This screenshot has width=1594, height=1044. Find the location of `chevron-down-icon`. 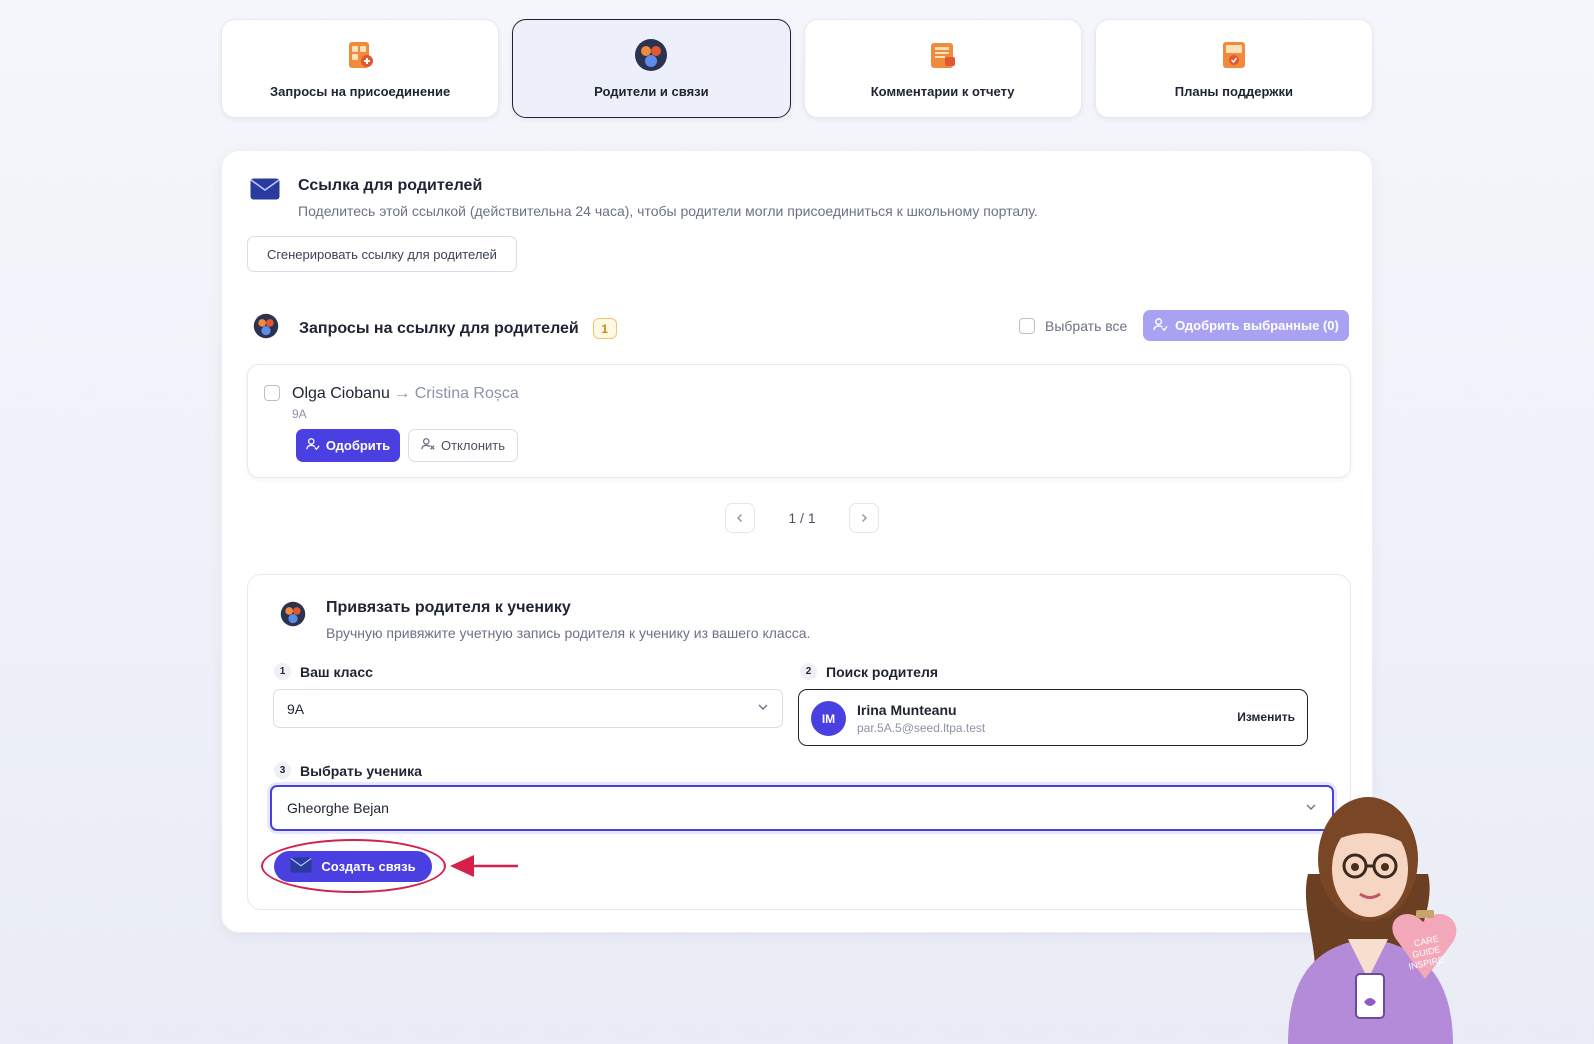

chevron-down-icon is located at coordinates (763, 708).